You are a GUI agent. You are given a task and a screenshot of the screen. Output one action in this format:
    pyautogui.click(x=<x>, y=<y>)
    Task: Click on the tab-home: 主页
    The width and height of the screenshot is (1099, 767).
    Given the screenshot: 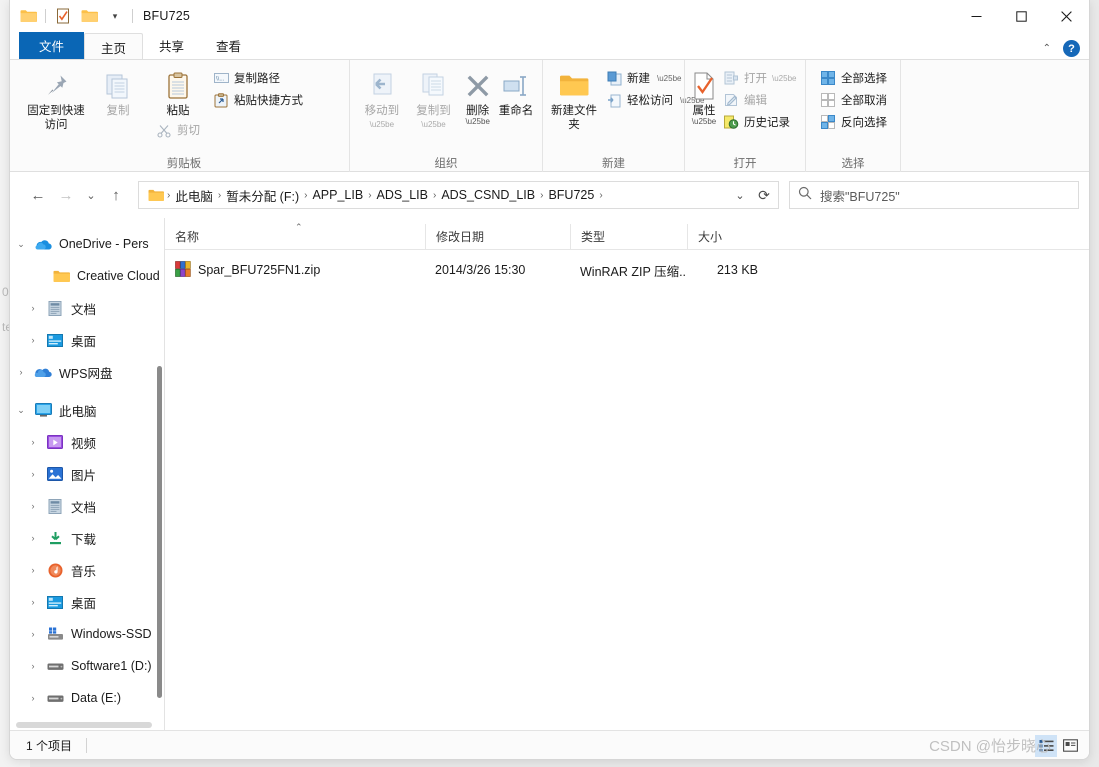 What is the action you would take?
    pyautogui.click(x=114, y=46)
    